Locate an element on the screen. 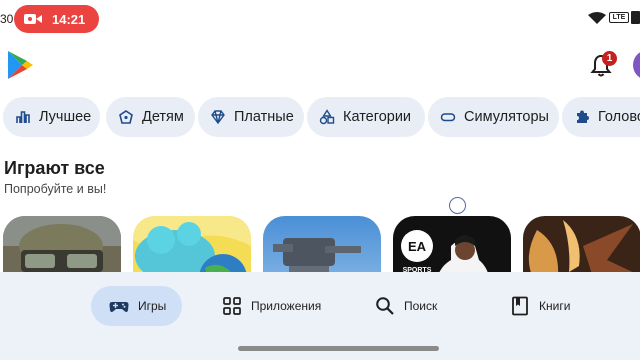  chip-simulators: Симуляторы is located at coordinates (493, 117).